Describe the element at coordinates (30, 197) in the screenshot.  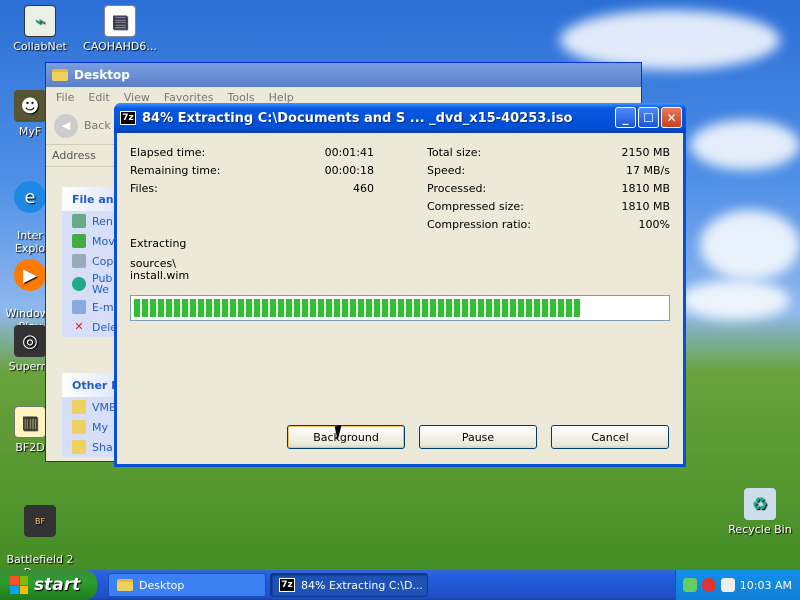
I see `internet-explorer-icon: e` at that location.